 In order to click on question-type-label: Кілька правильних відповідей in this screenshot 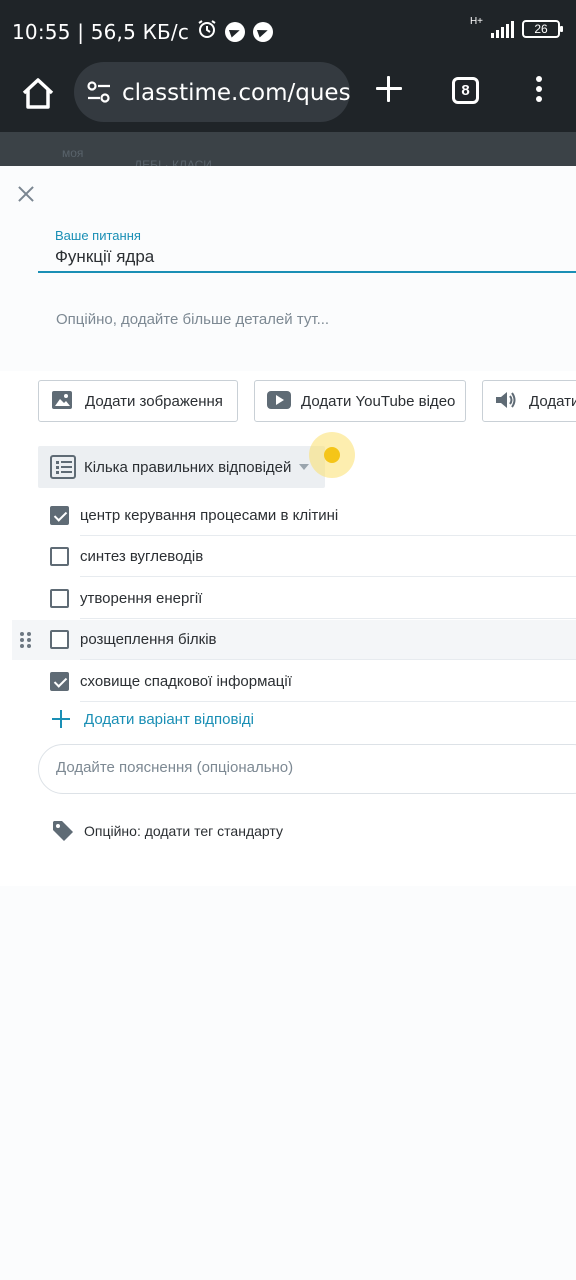, I will do `click(188, 467)`.